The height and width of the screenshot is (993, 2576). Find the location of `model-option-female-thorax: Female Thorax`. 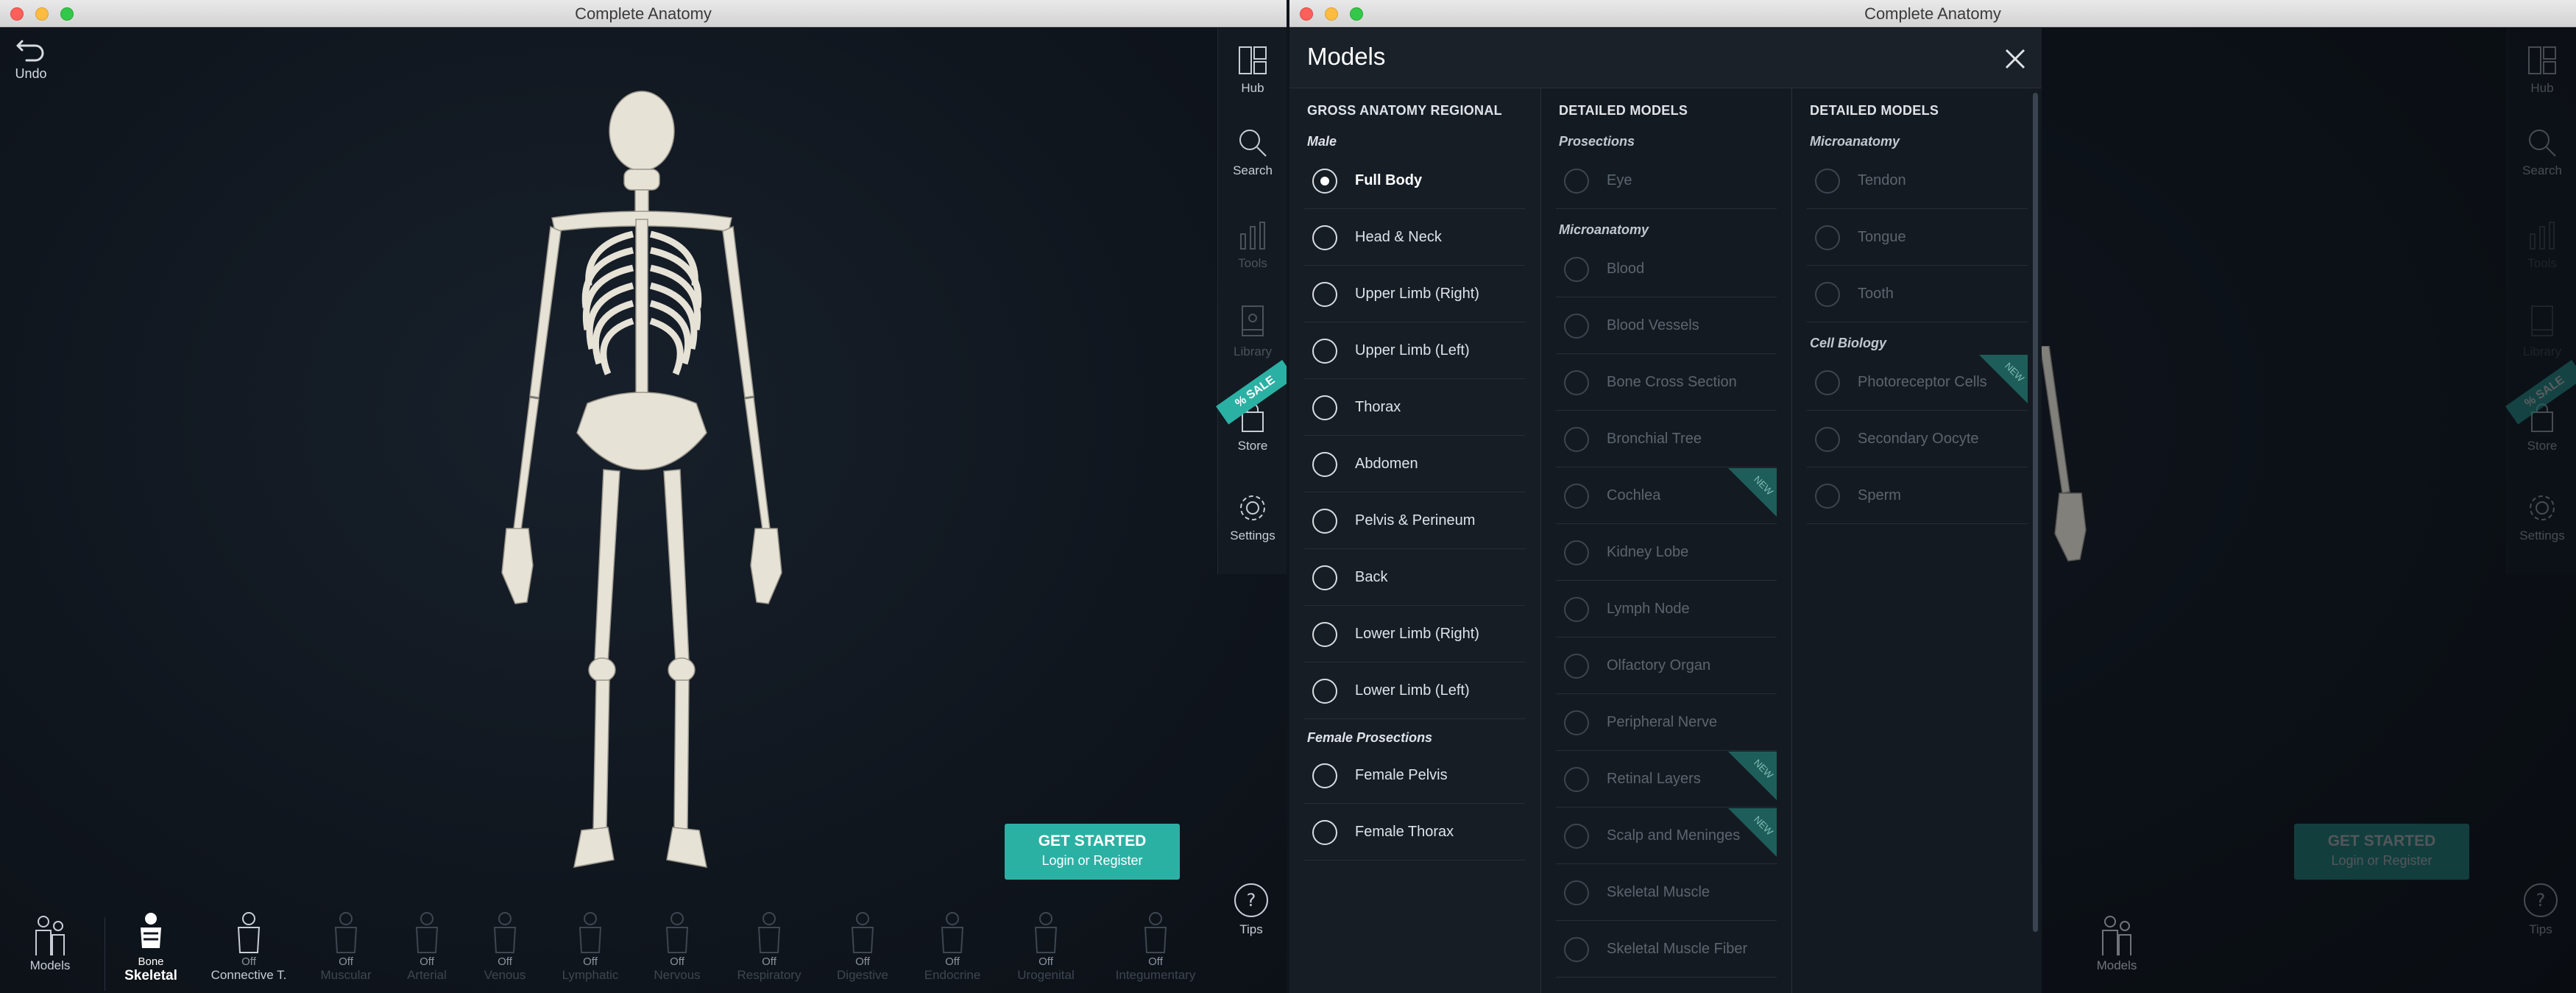

model-option-female-thorax: Female Thorax is located at coordinates (1414, 833).